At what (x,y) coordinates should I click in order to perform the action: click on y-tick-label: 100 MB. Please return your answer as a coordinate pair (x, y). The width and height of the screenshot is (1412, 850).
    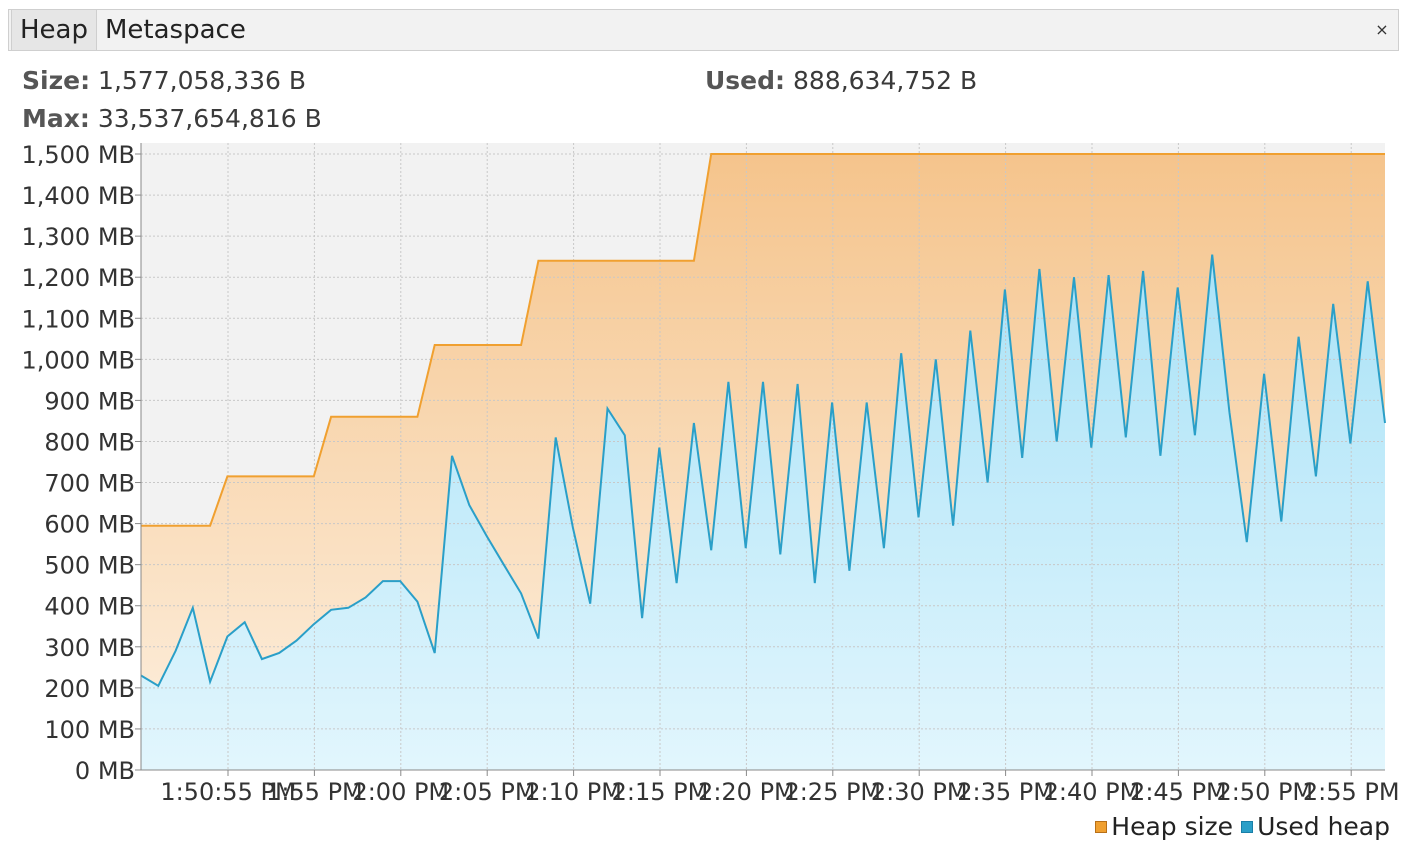
    Looking at the image, I should click on (89, 730).